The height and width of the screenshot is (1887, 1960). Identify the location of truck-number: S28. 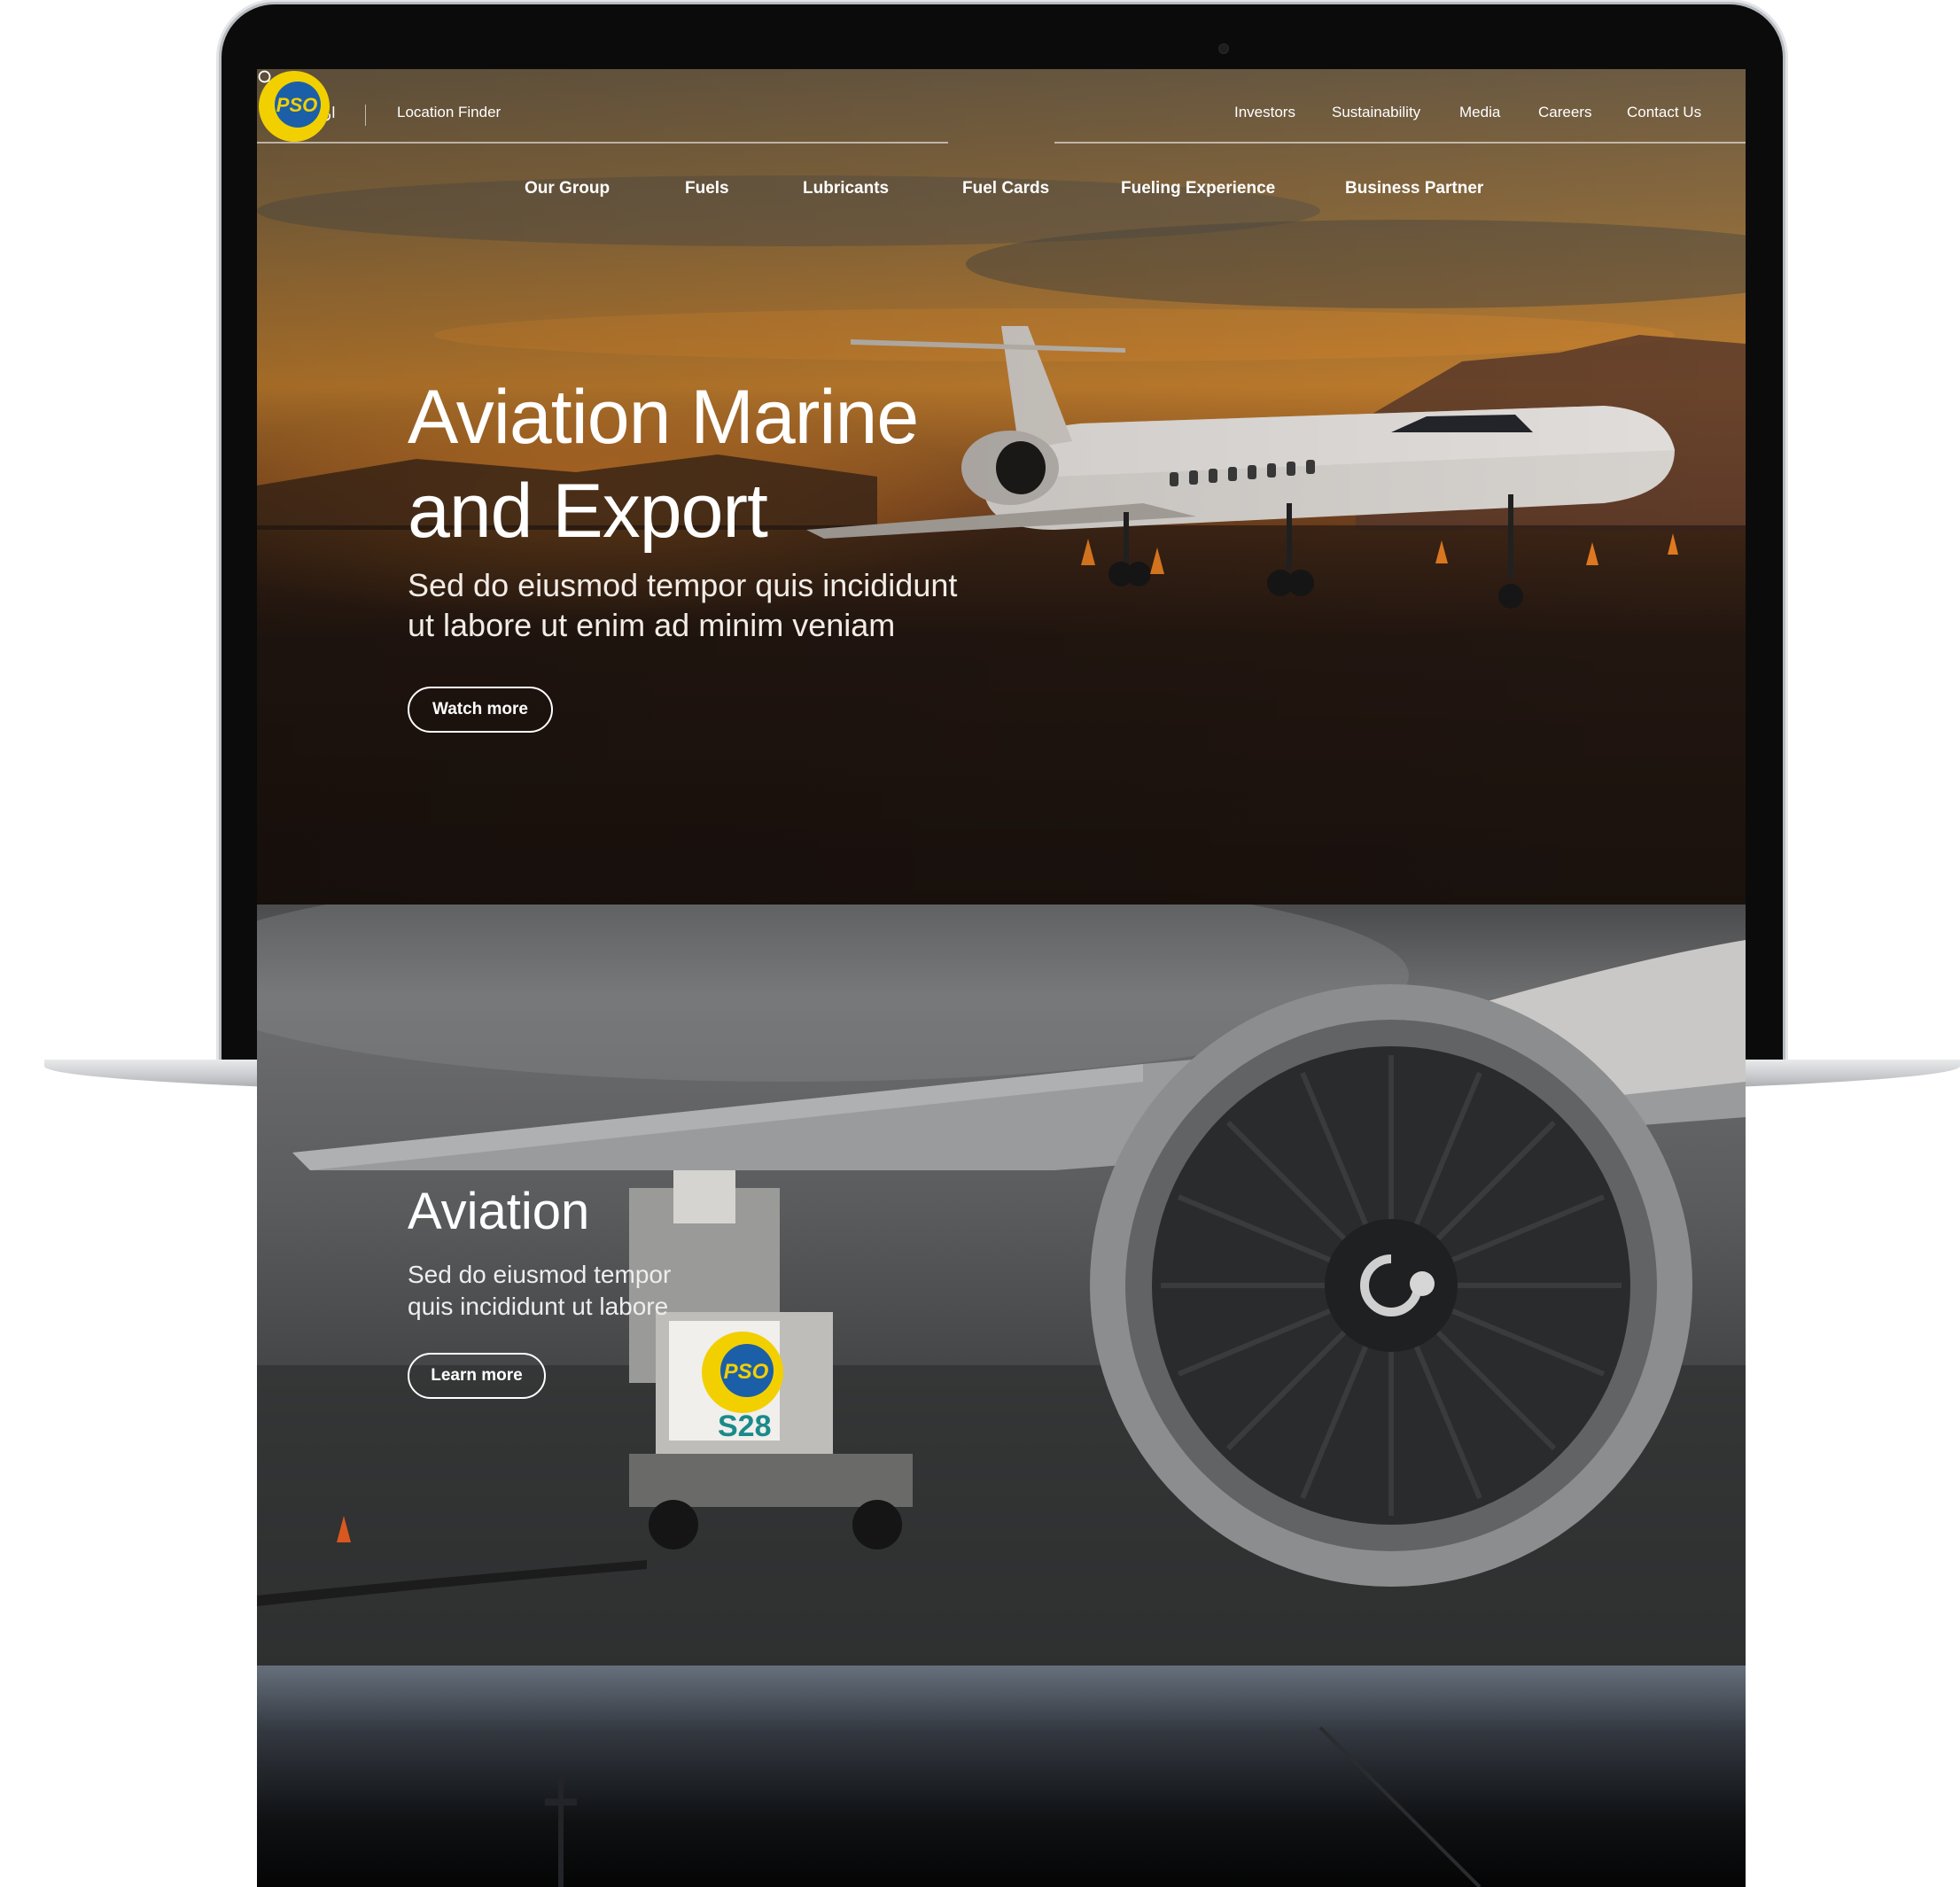
(745, 1426).